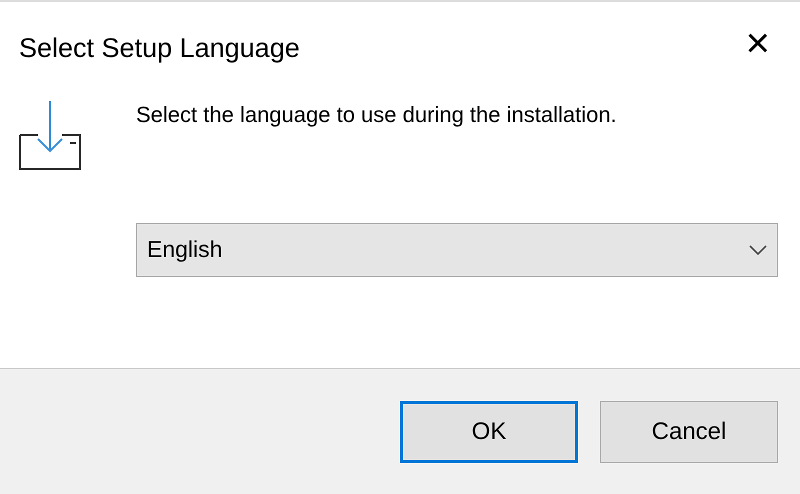 This screenshot has height=494, width=800. What do you see at coordinates (376, 115) in the screenshot?
I see `instruction-text: Select the language to use during the installation.` at bounding box center [376, 115].